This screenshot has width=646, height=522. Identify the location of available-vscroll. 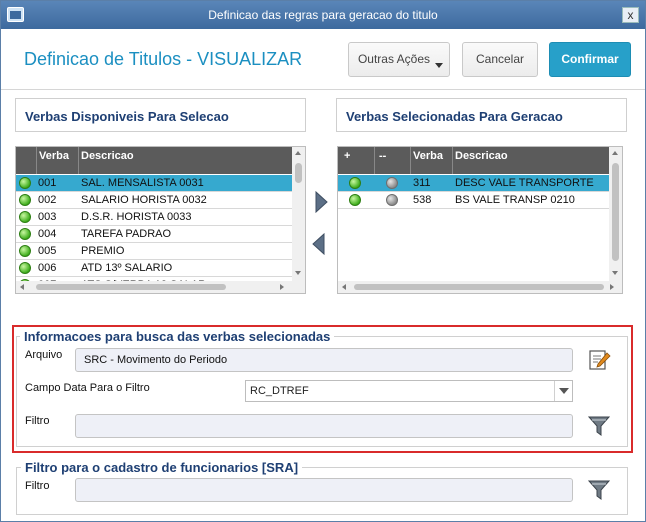
(298, 214).